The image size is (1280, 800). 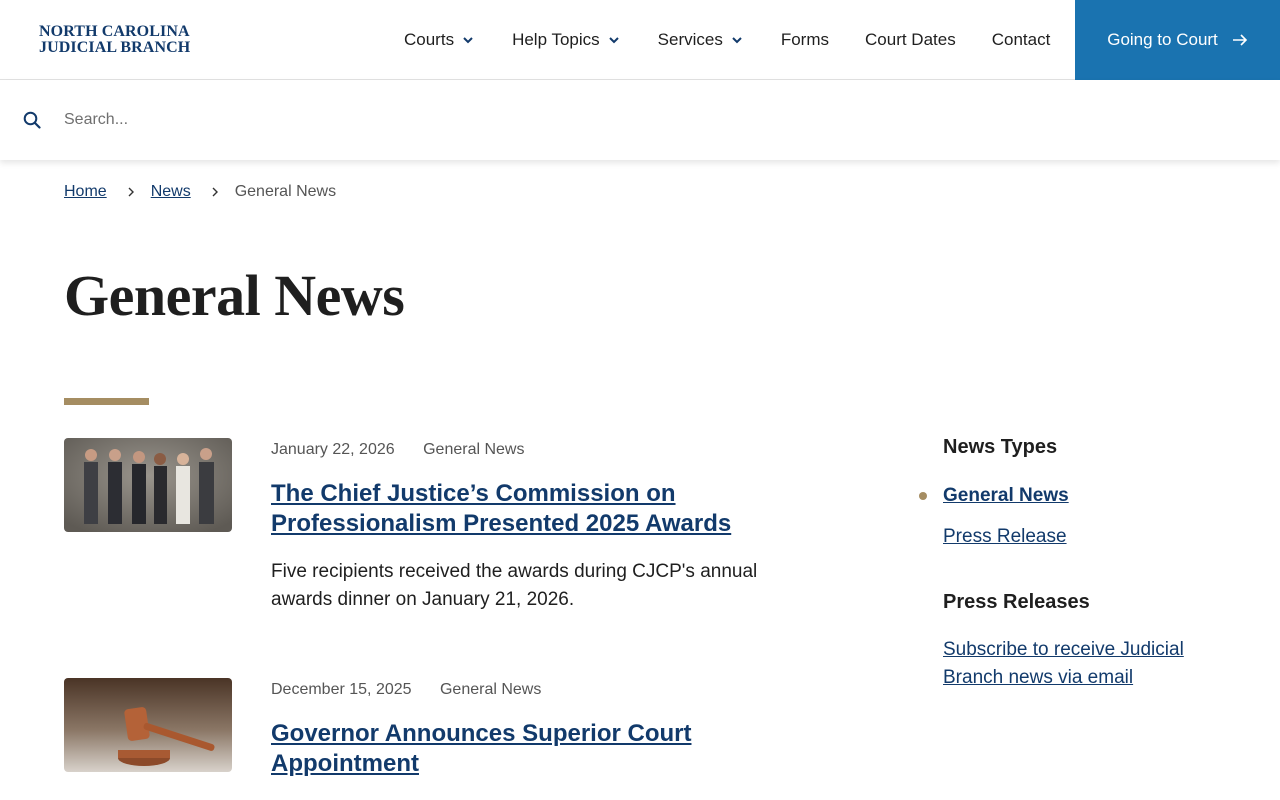 I want to click on nav-item-label: Forms, so click(x=805, y=39).